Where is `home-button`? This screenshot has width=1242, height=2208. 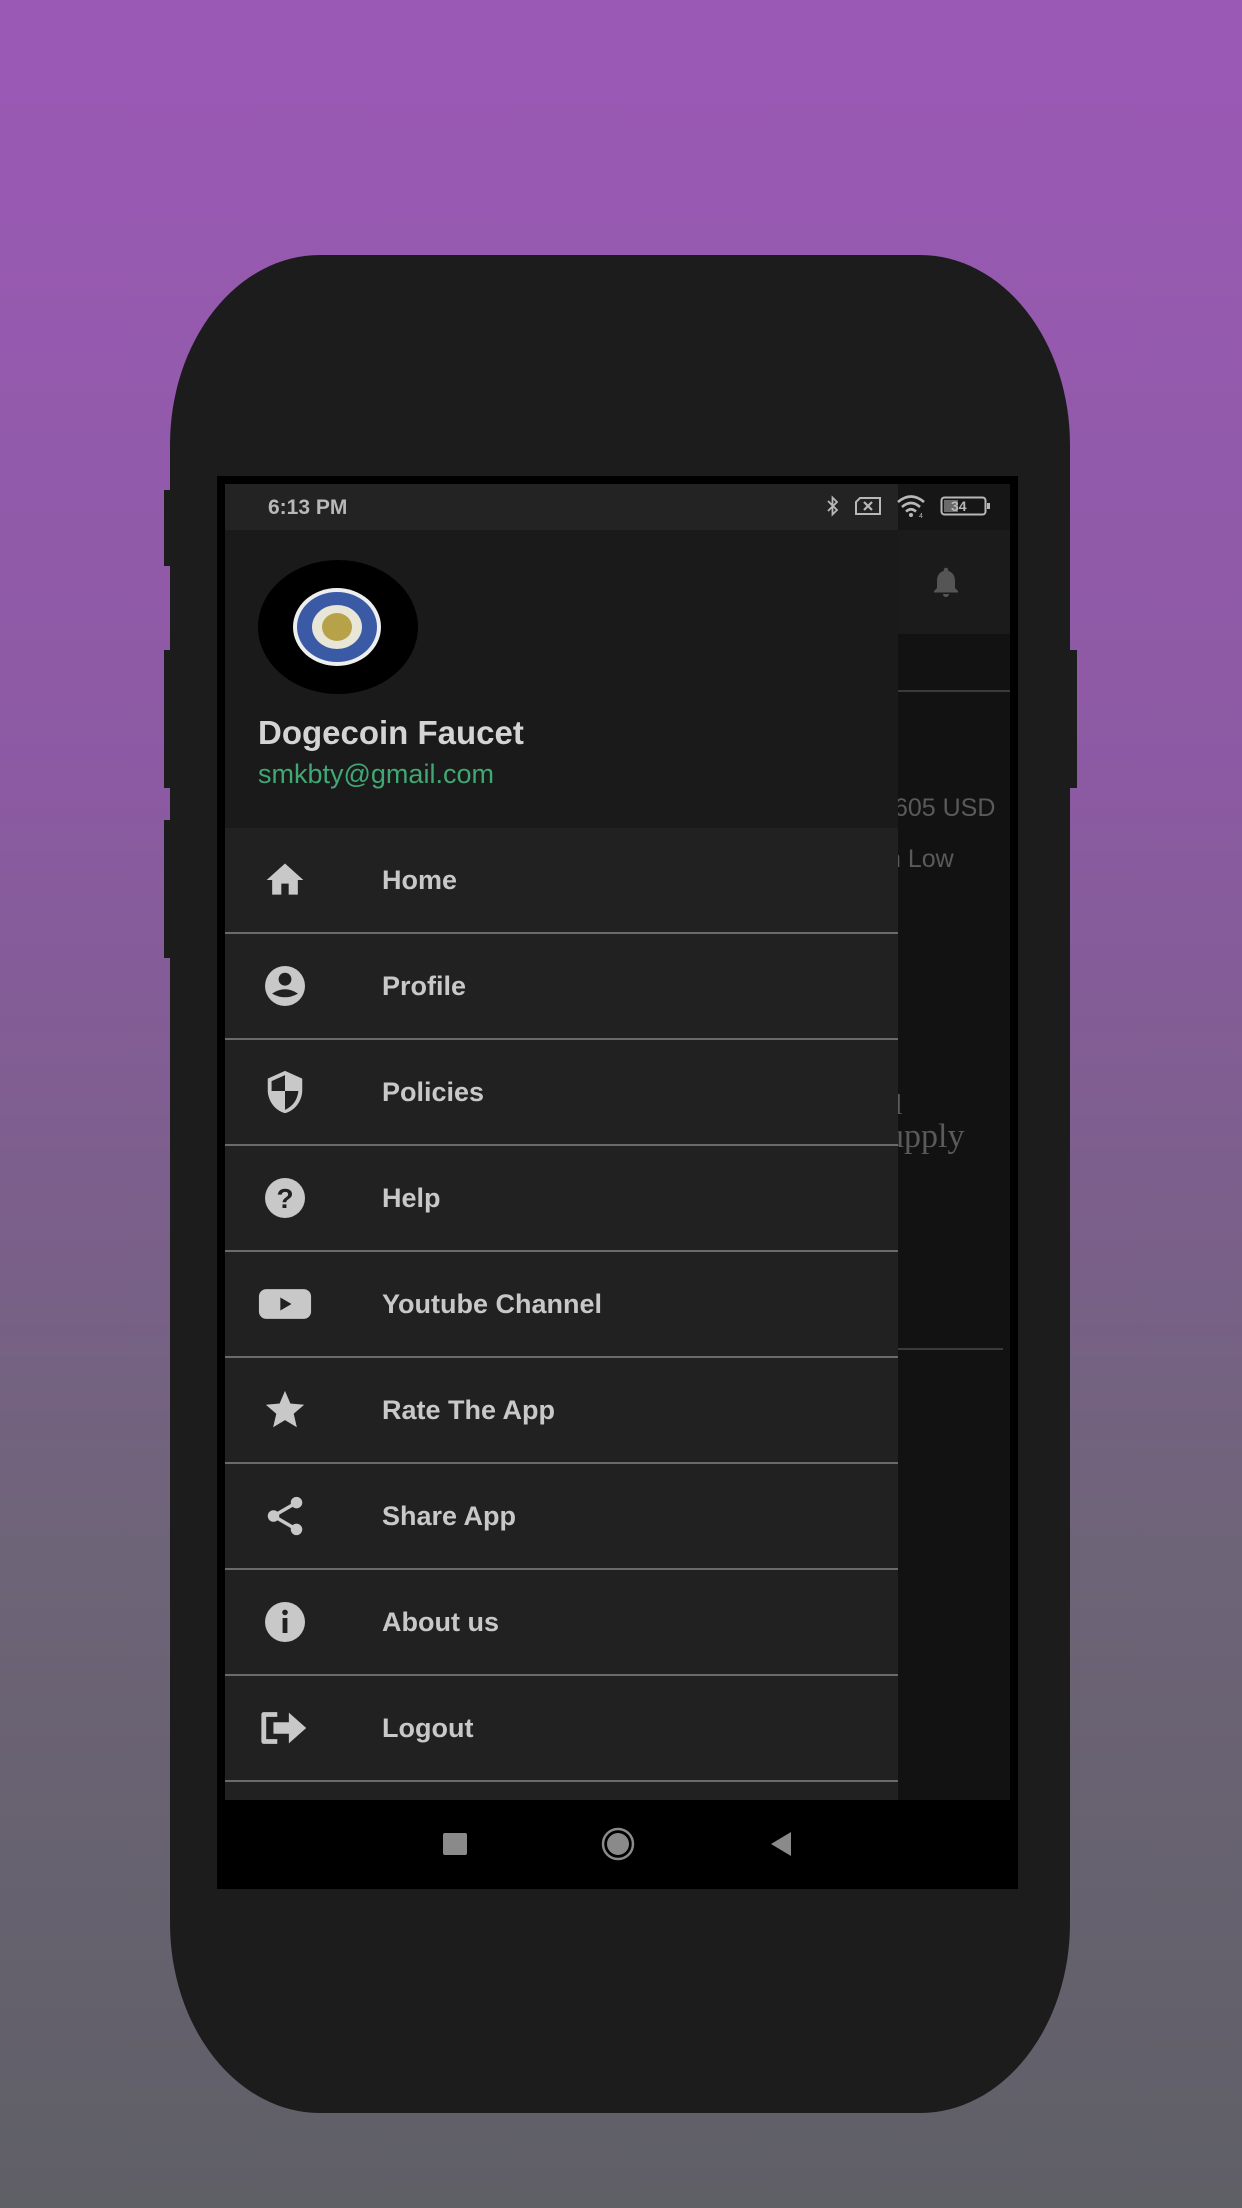 home-button is located at coordinates (618, 1844).